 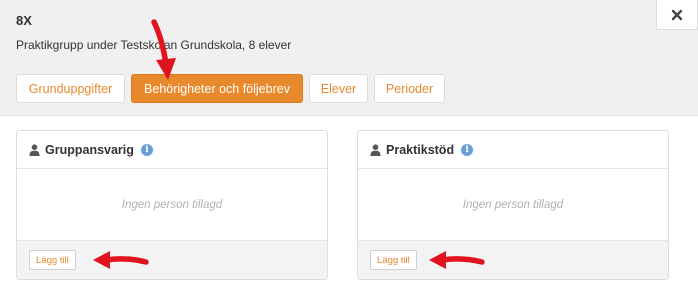 What do you see at coordinates (409, 88) in the screenshot?
I see `tab-perioder: Perioder` at bounding box center [409, 88].